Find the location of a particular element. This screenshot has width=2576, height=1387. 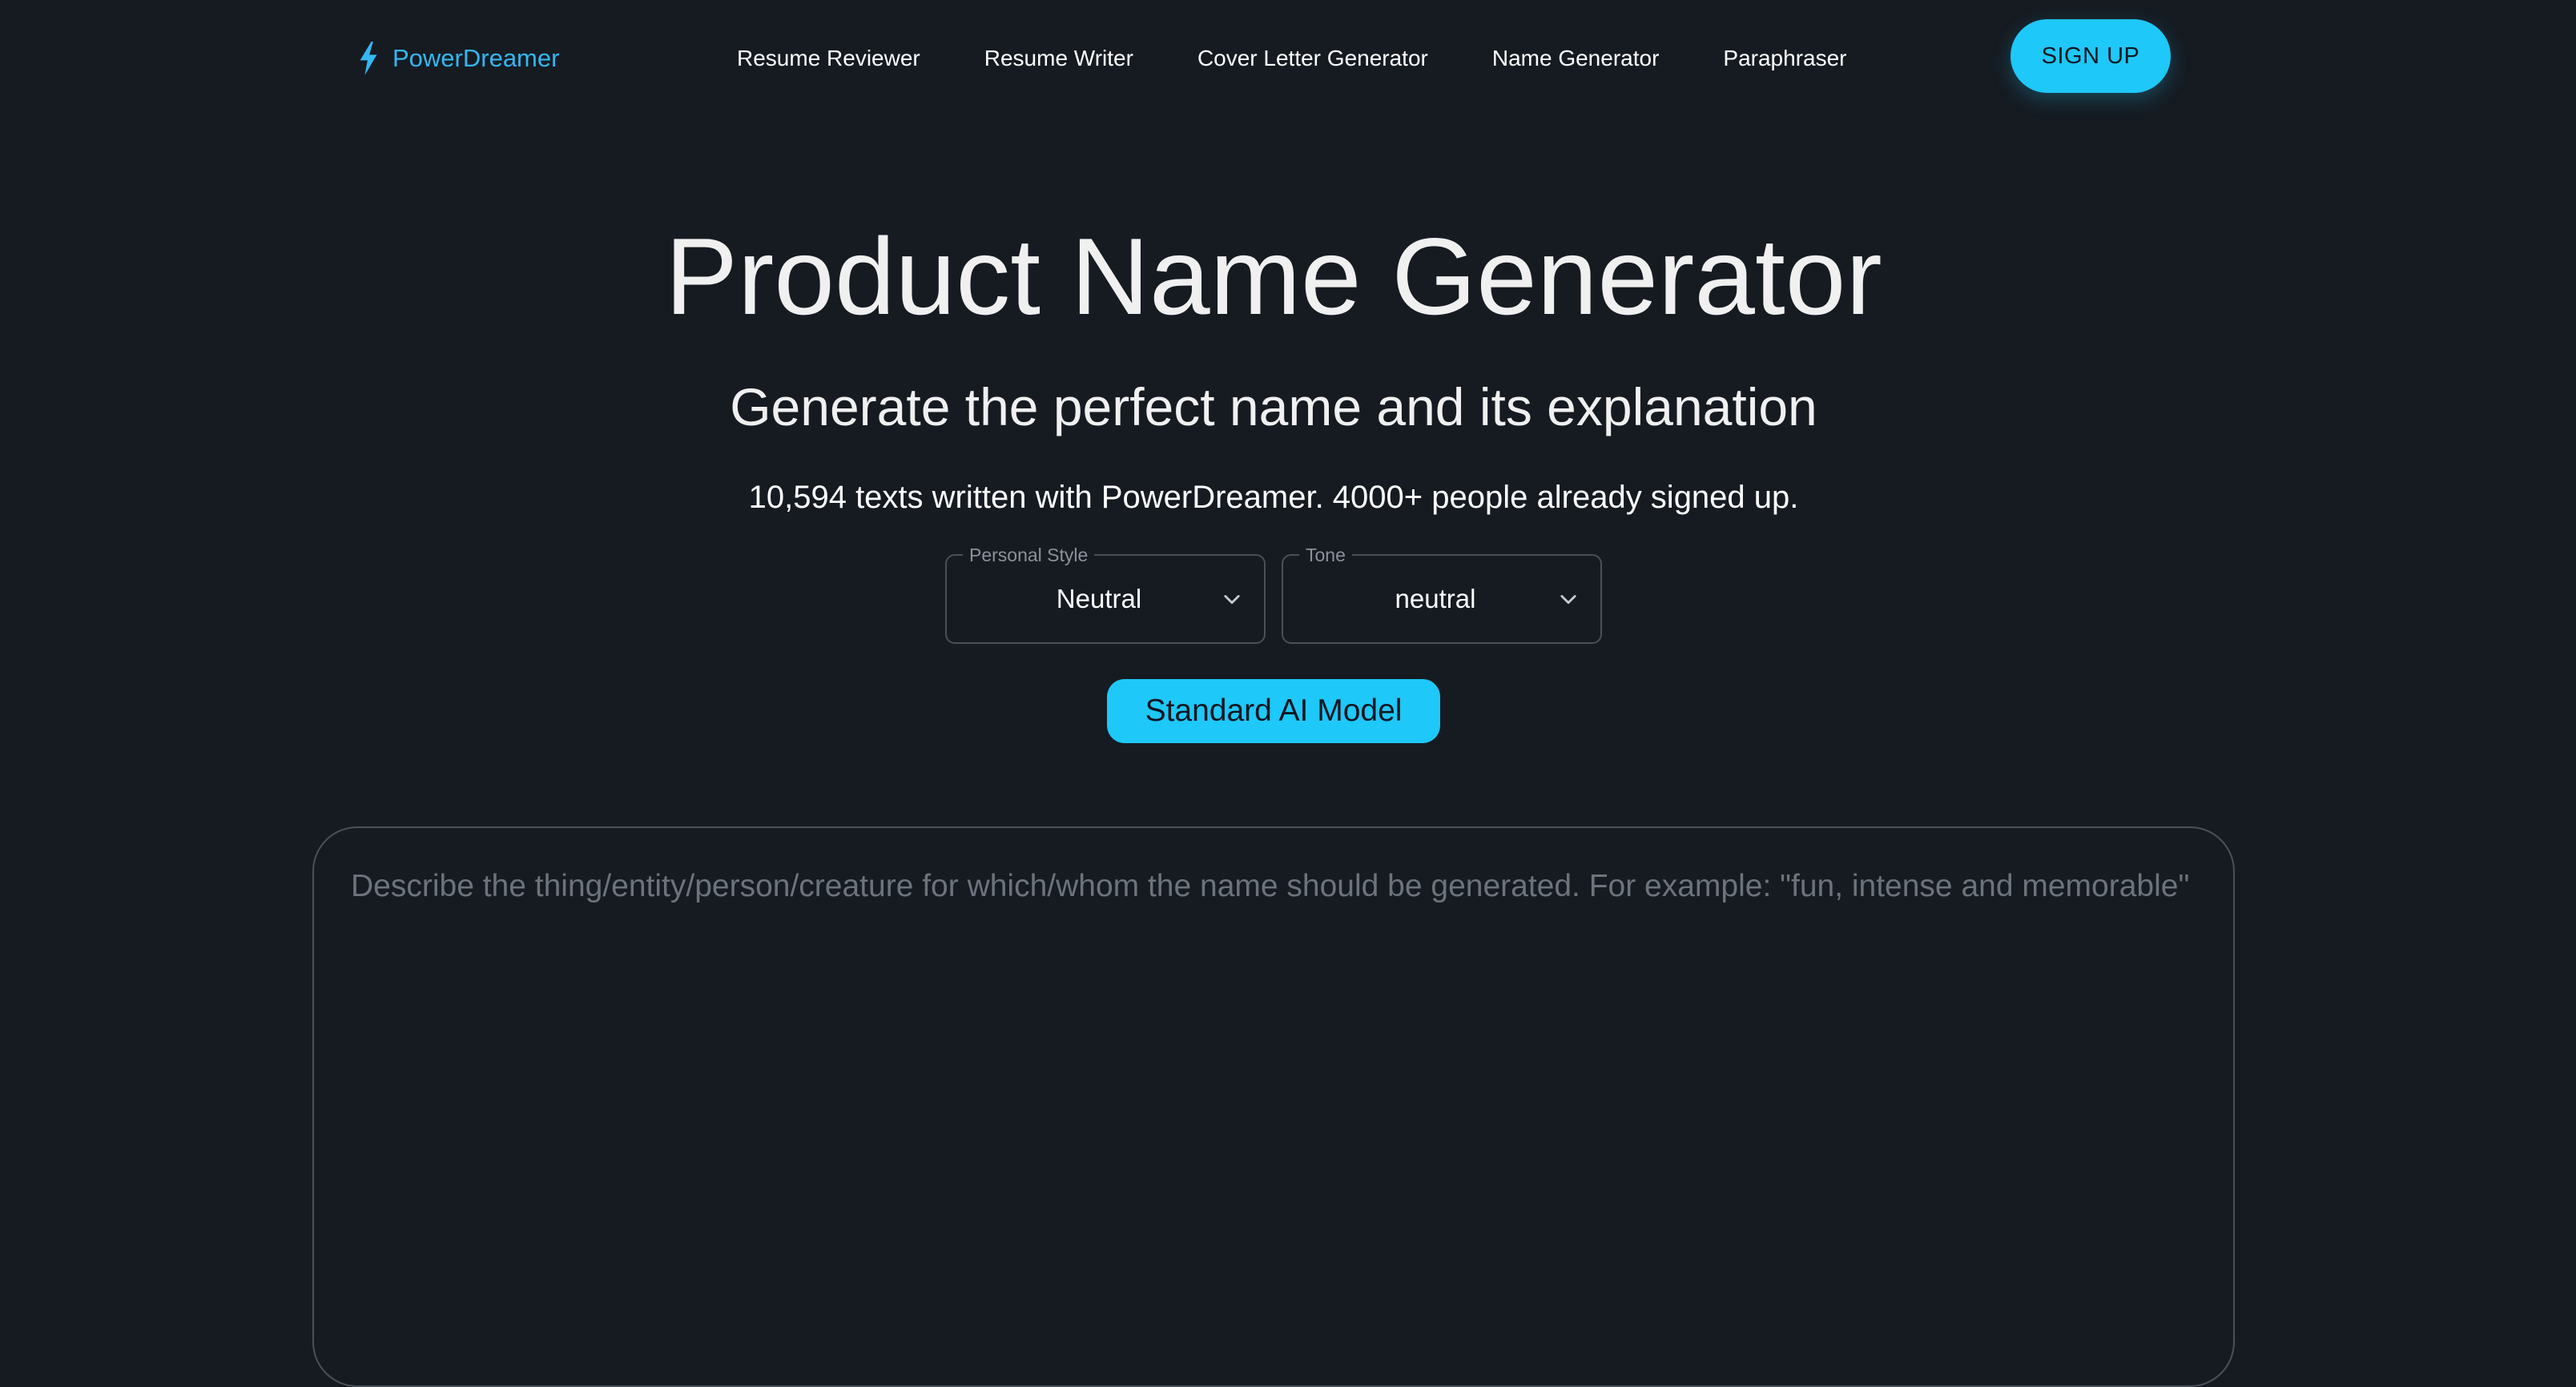

personal-style-value: Neutral is located at coordinates (1099, 598).